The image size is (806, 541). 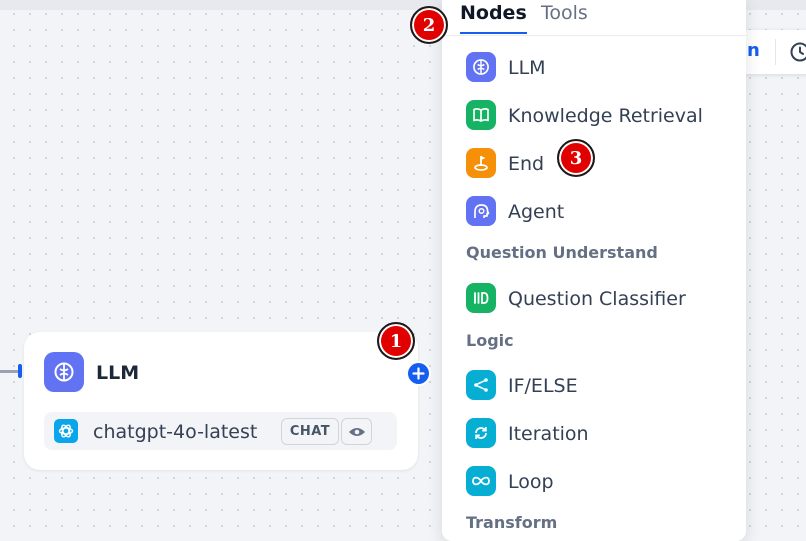 I want to click on node-item-question-classifier: Question Classifier, so click(x=594, y=299).